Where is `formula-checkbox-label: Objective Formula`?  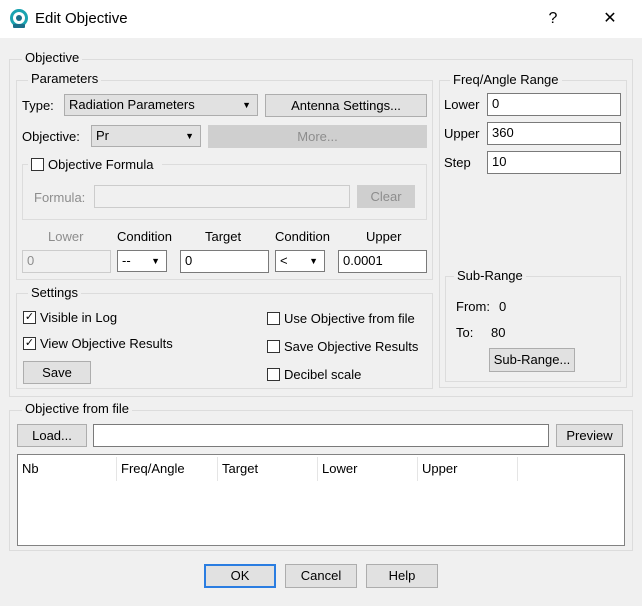
formula-checkbox-label: Objective Formula is located at coordinates (100, 165).